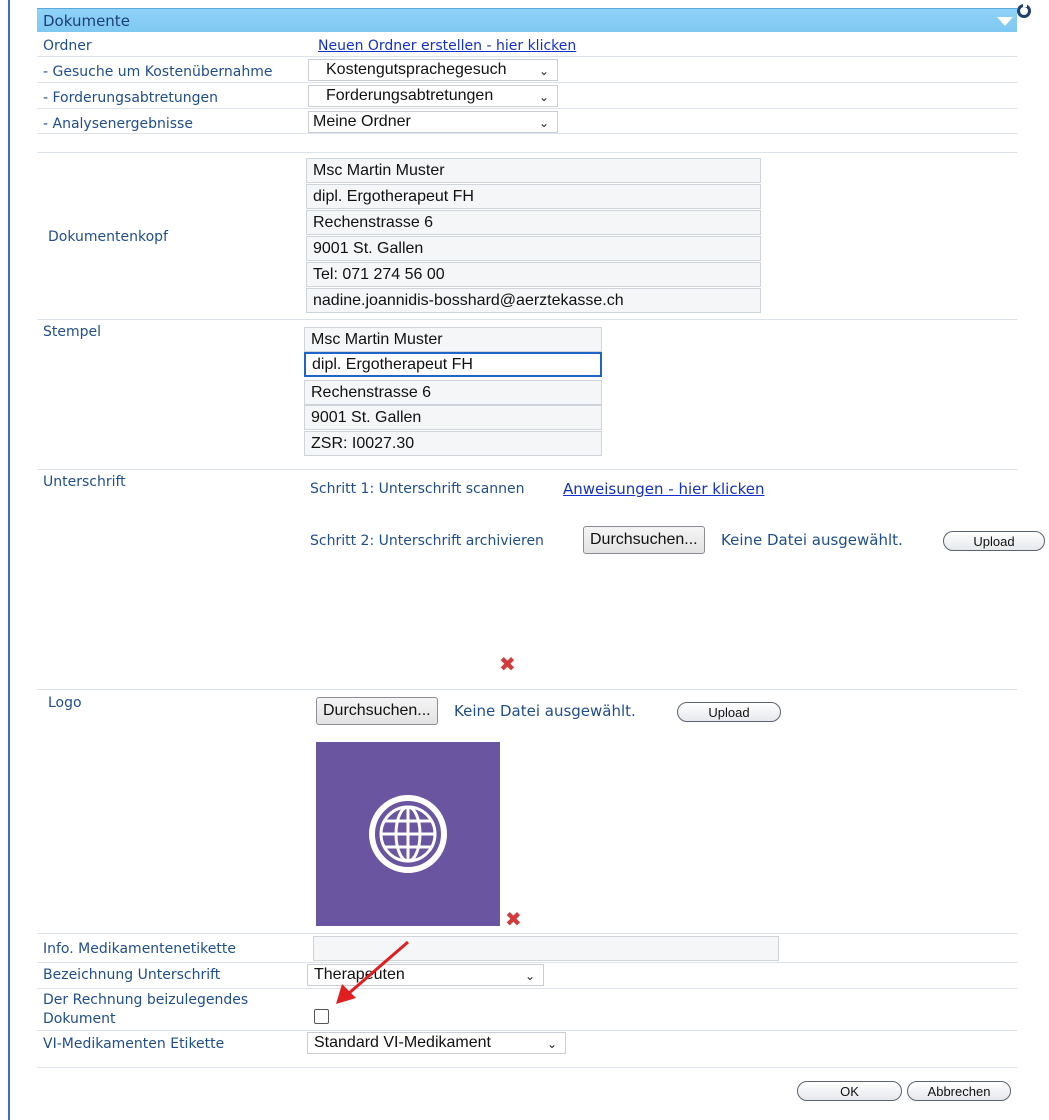 This screenshot has width=1049, height=1120. What do you see at coordinates (427, 541) in the screenshot?
I see `signature-step2-text: Schritt 2: Unterschrift archivieren` at bounding box center [427, 541].